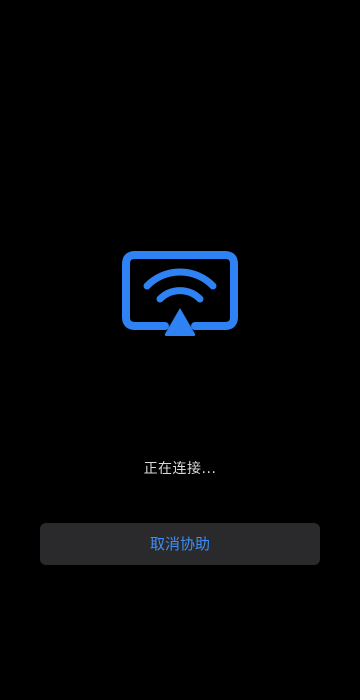 This screenshot has height=700, width=360. What do you see at coordinates (180, 544) in the screenshot?
I see `cancel-assist-button: 取消协助` at bounding box center [180, 544].